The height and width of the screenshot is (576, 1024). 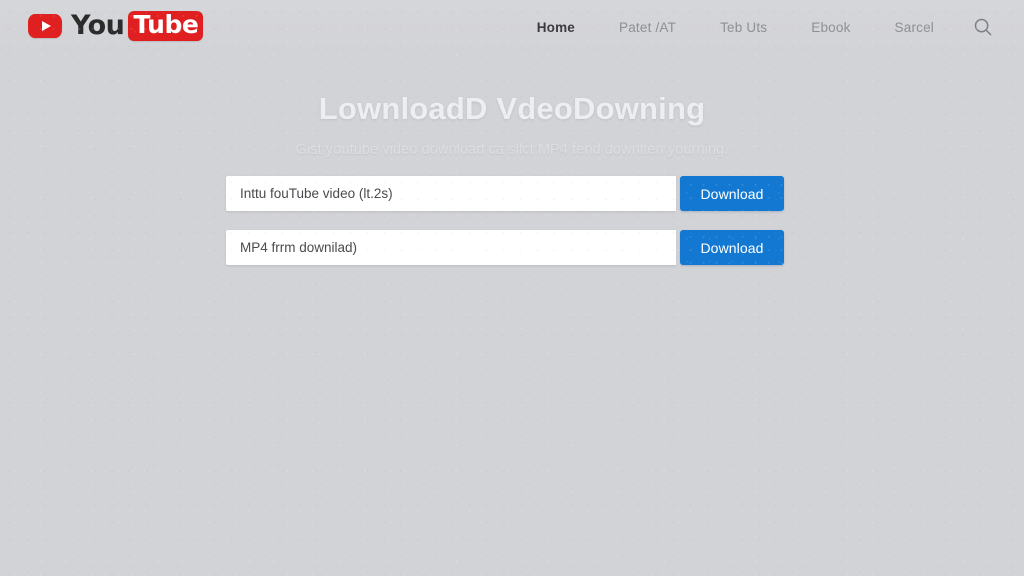 I want to click on nav-item-sarcel: Sarcel, so click(x=914, y=27).